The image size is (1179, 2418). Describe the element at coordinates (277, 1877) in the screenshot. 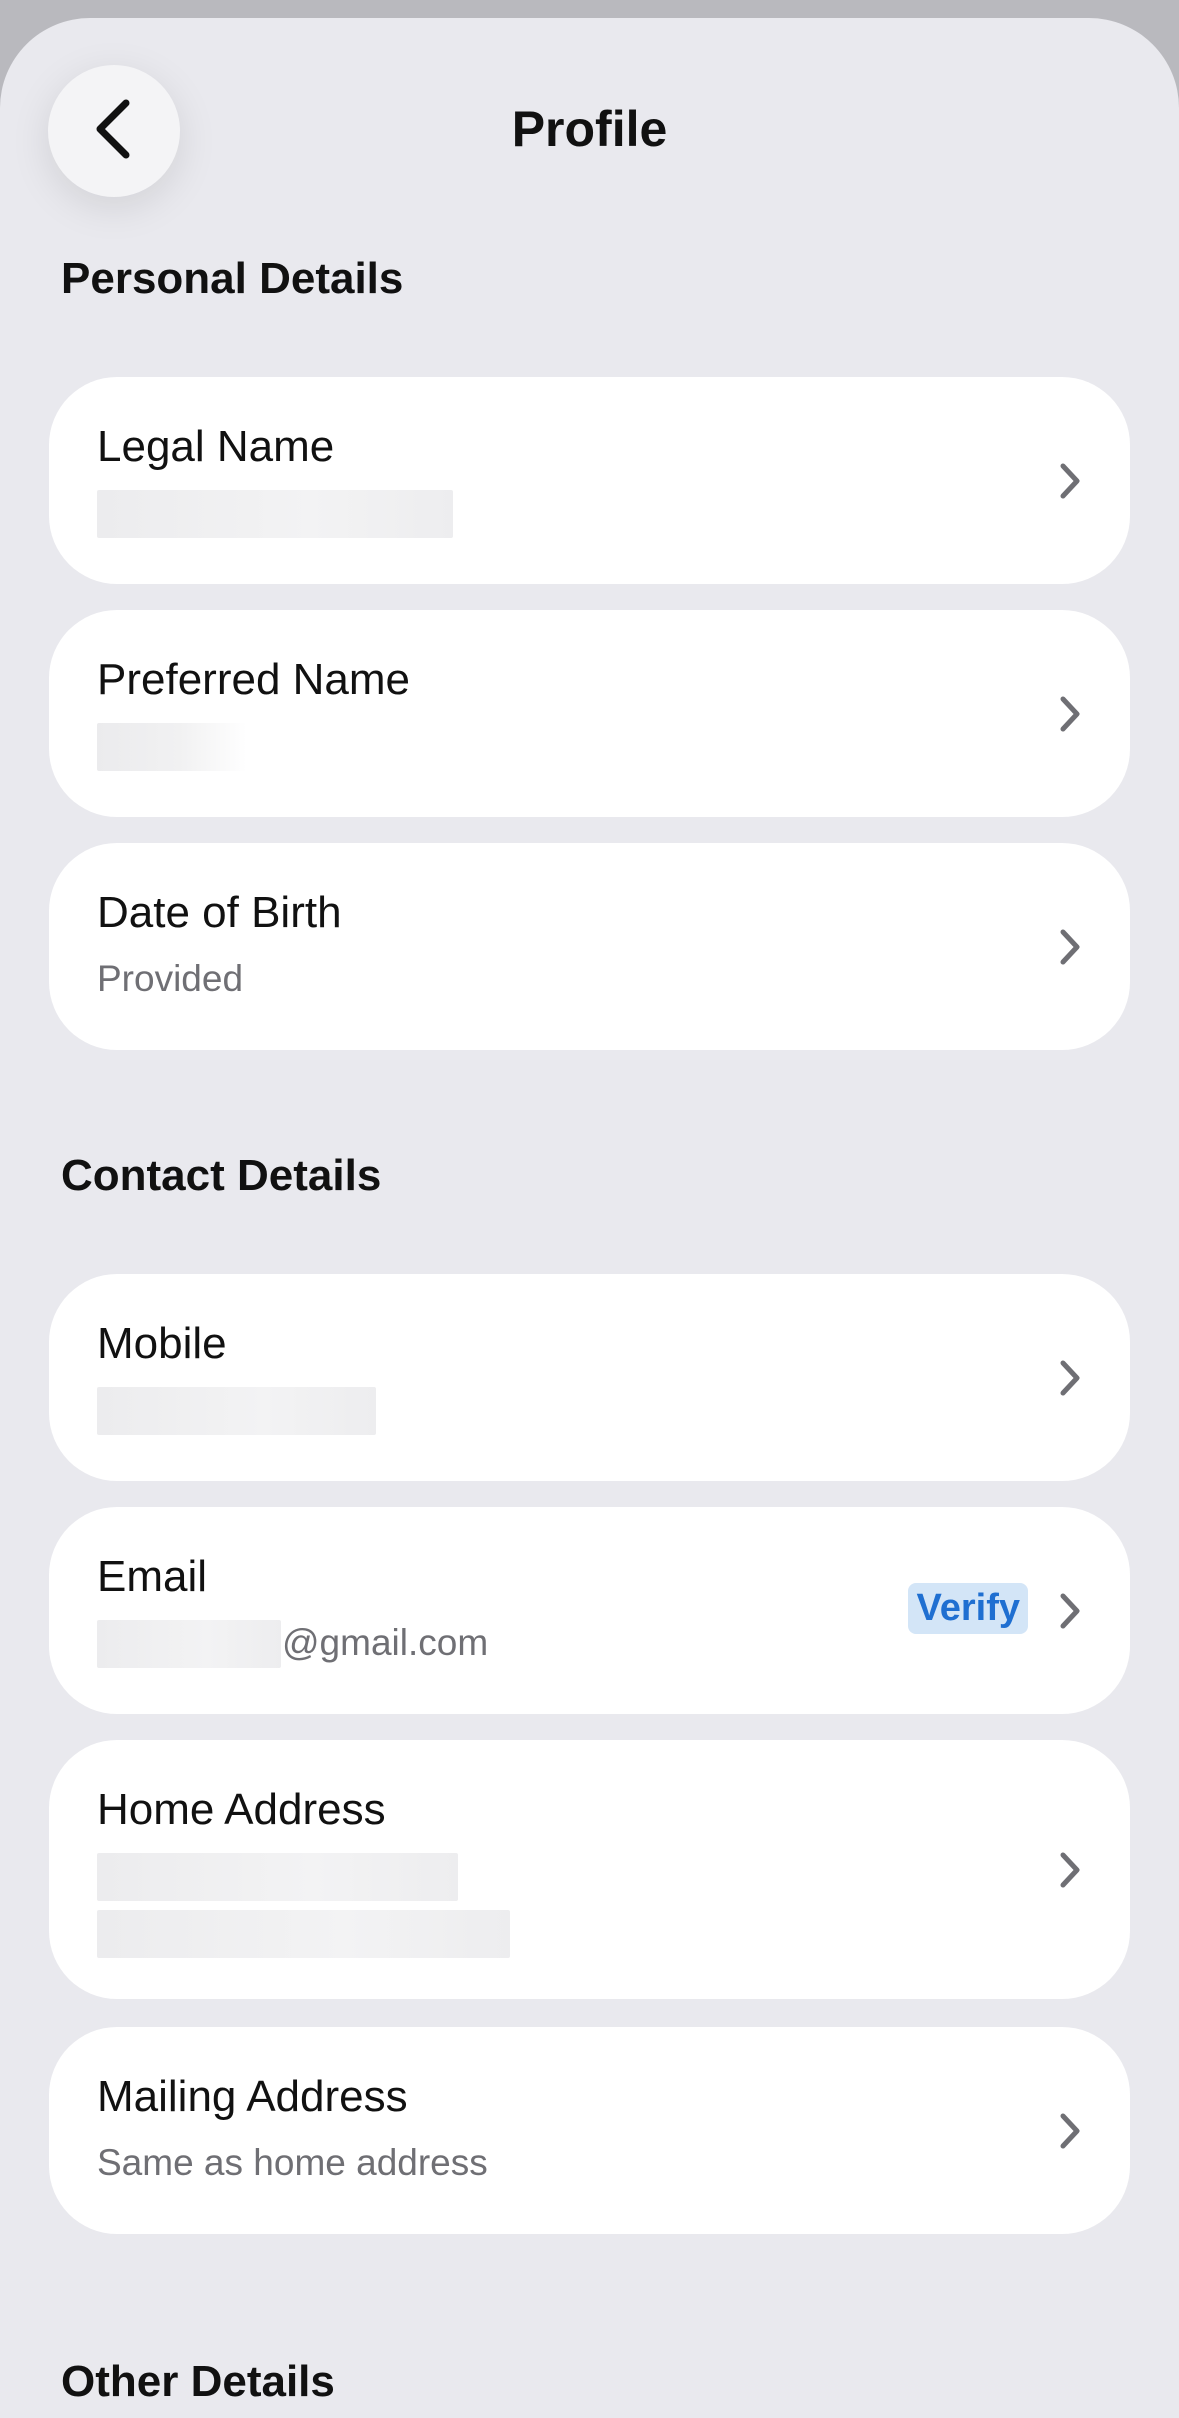

I see `home-address-line1-redacted` at that location.